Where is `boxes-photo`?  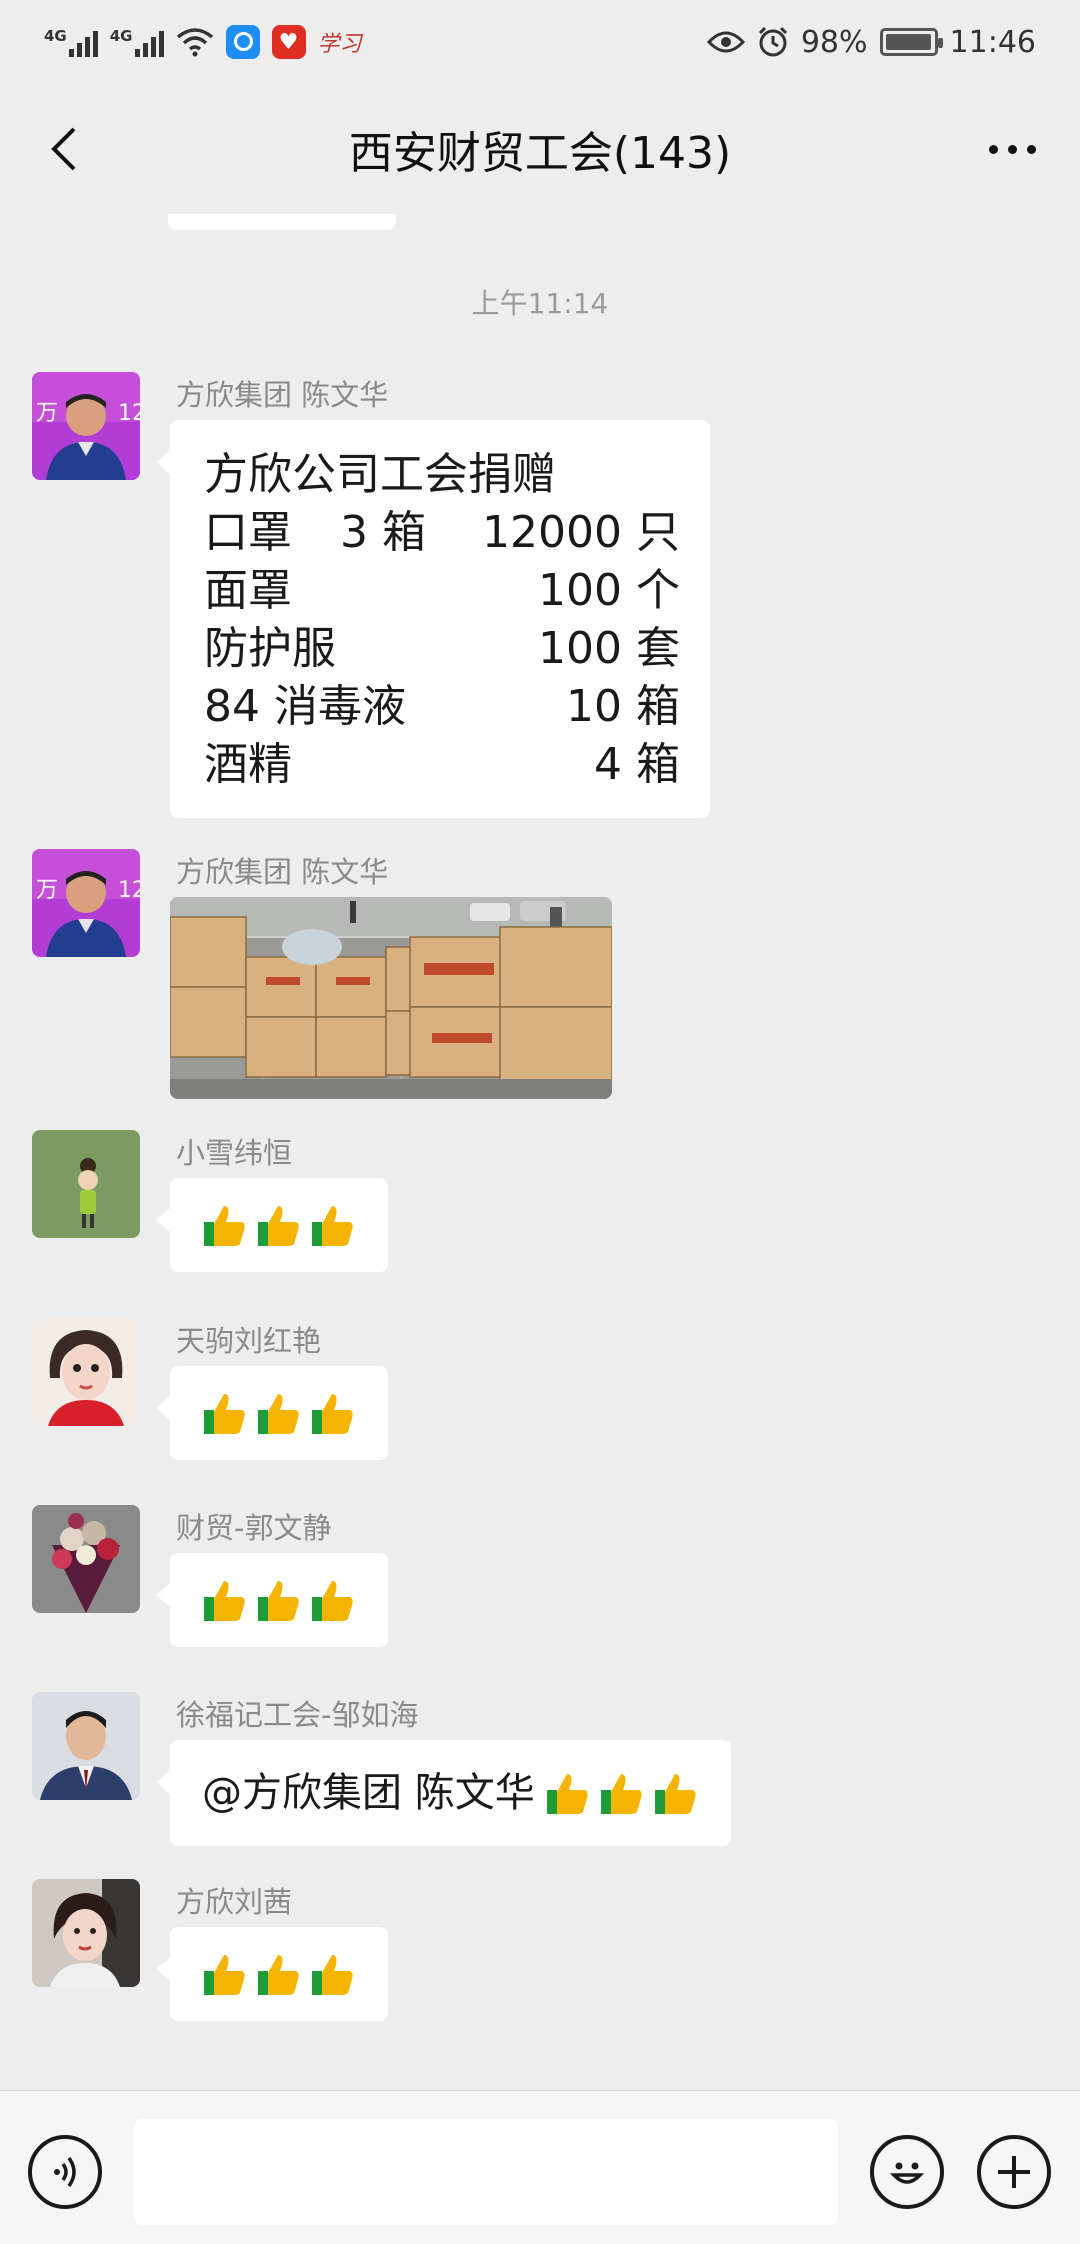
boxes-photo is located at coordinates (391, 998).